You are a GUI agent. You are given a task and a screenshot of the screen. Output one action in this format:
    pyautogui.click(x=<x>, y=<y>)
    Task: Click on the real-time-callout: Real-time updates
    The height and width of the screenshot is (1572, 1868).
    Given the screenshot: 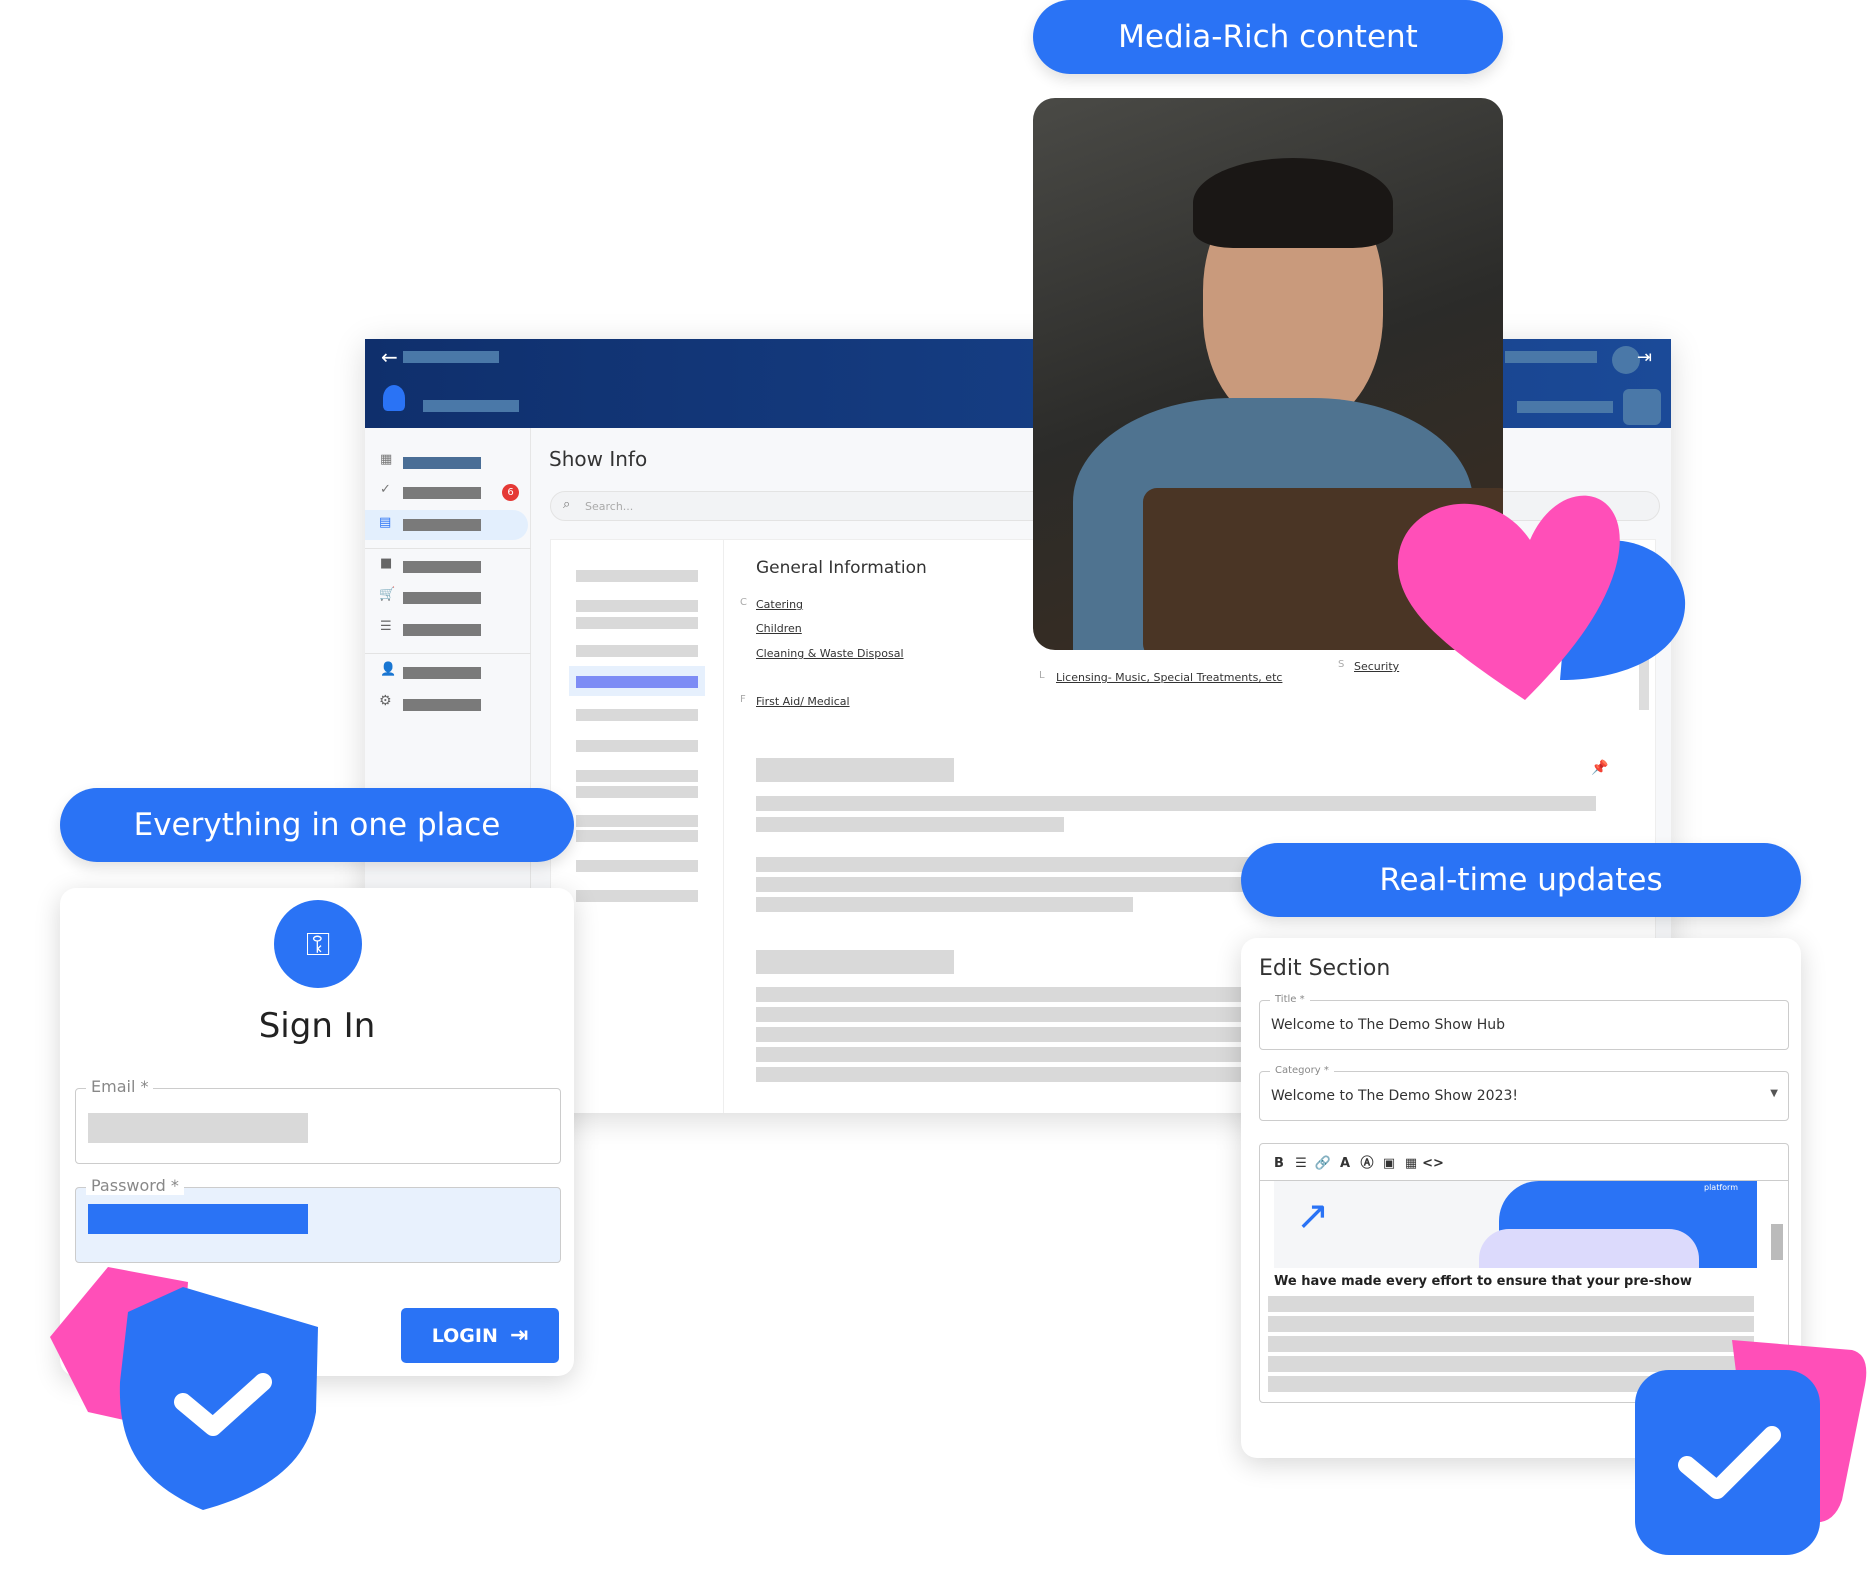 What is the action you would take?
    pyautogui.click(x=1521, y=880)
    